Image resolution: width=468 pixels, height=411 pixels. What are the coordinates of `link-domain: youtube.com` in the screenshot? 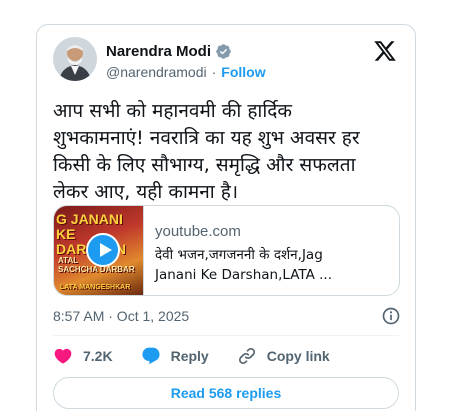 It's located at (198, 231).